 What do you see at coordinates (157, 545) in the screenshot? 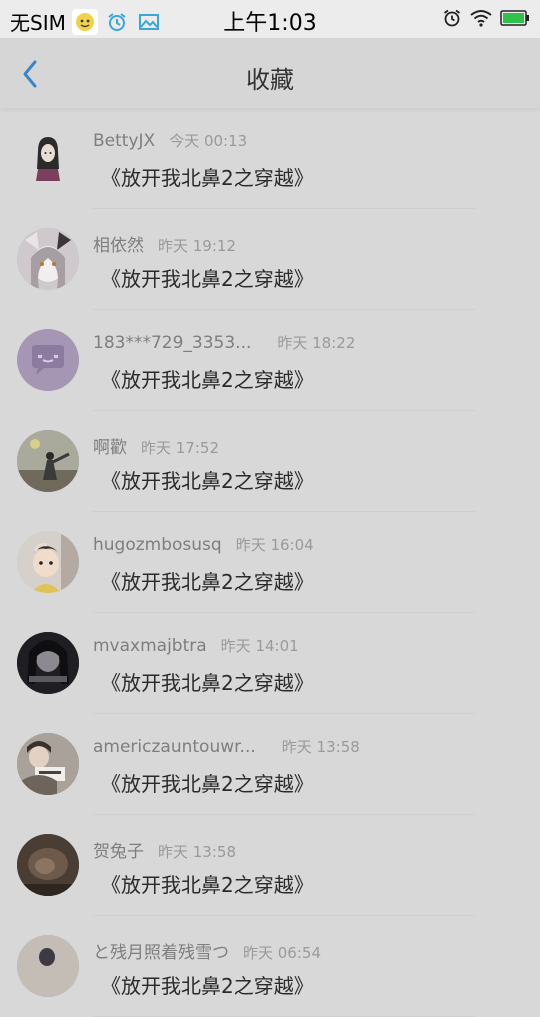
I see `user-name: hugozmbosusq` at bounding box center [157, 545].